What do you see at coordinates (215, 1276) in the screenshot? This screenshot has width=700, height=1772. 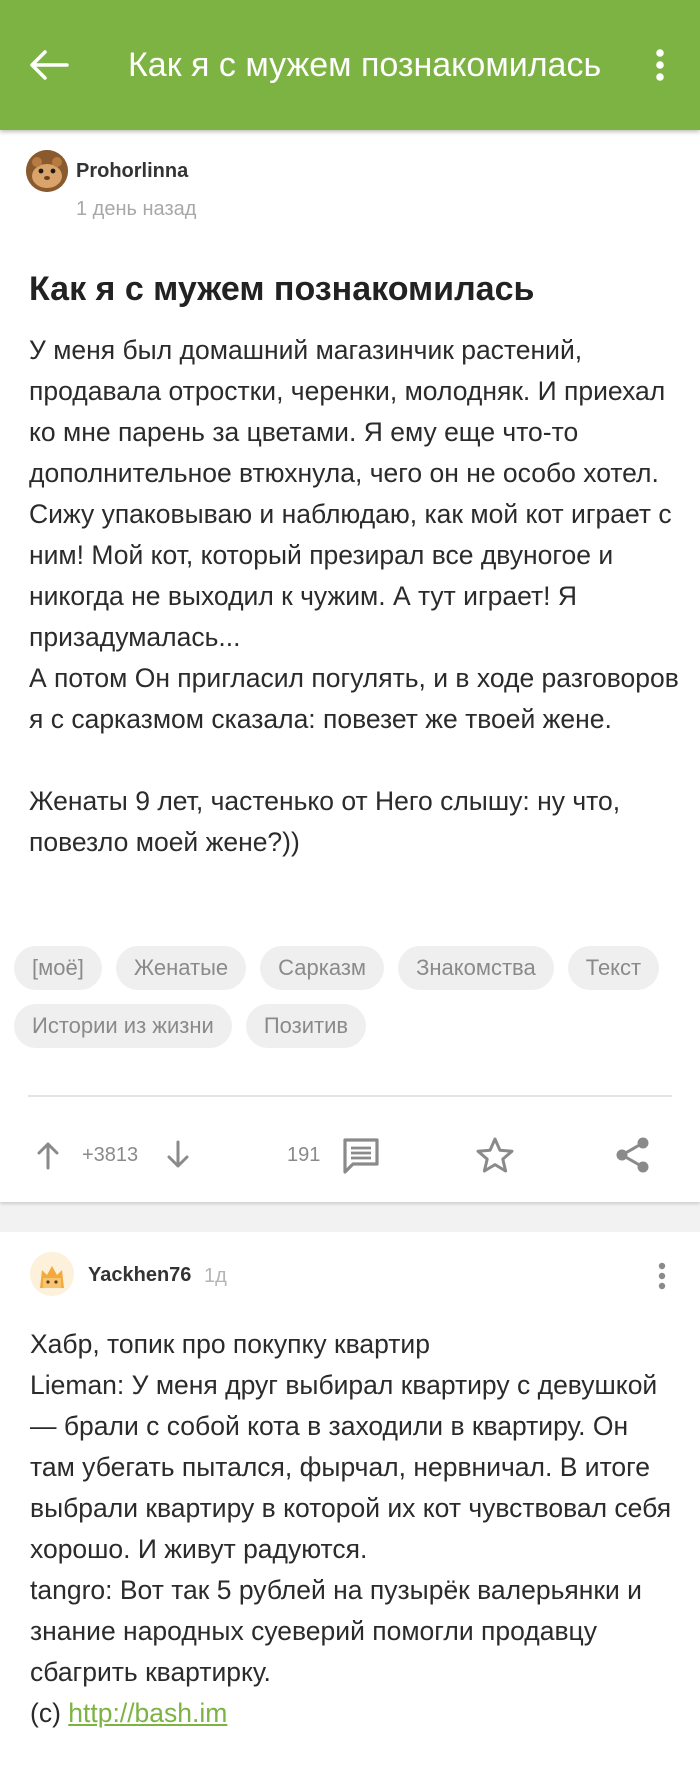 I see `comment-timestamp: 1д` at bounding box center [215, 1276].